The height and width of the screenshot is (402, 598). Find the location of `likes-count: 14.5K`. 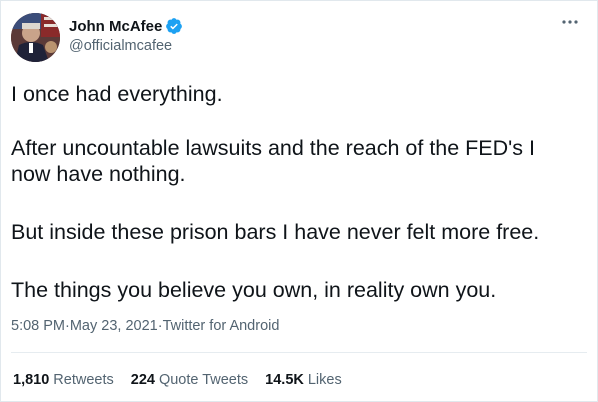

likes-count: 14.5K is located at coordinates (284, 380).